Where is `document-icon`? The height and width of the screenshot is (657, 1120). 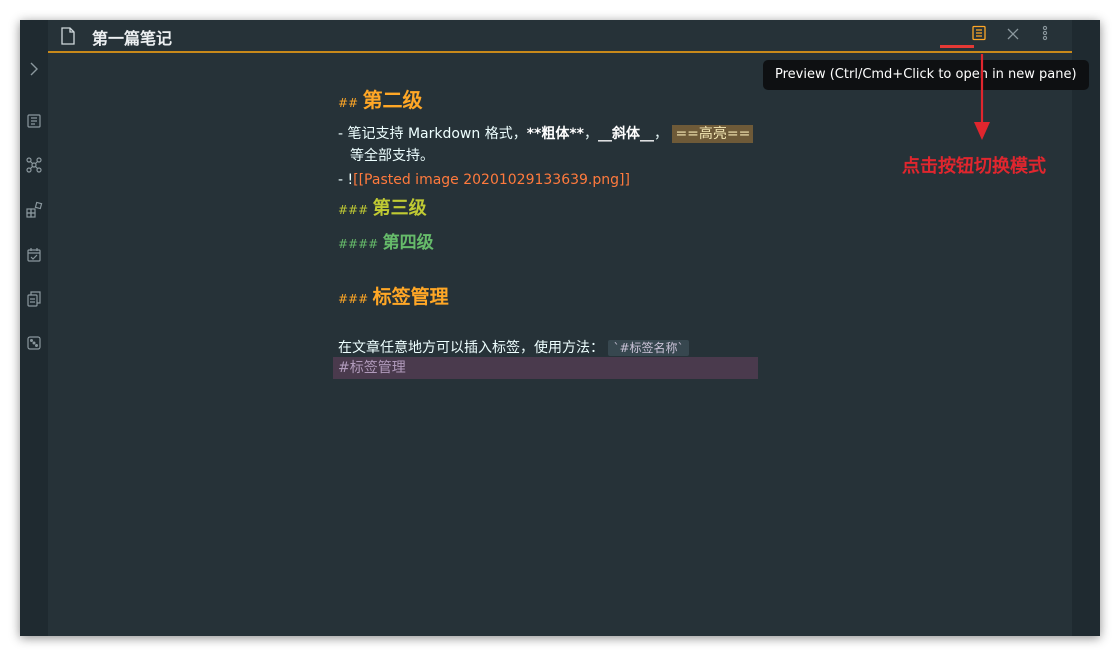
document-icon is located at coordinates (68, 36).